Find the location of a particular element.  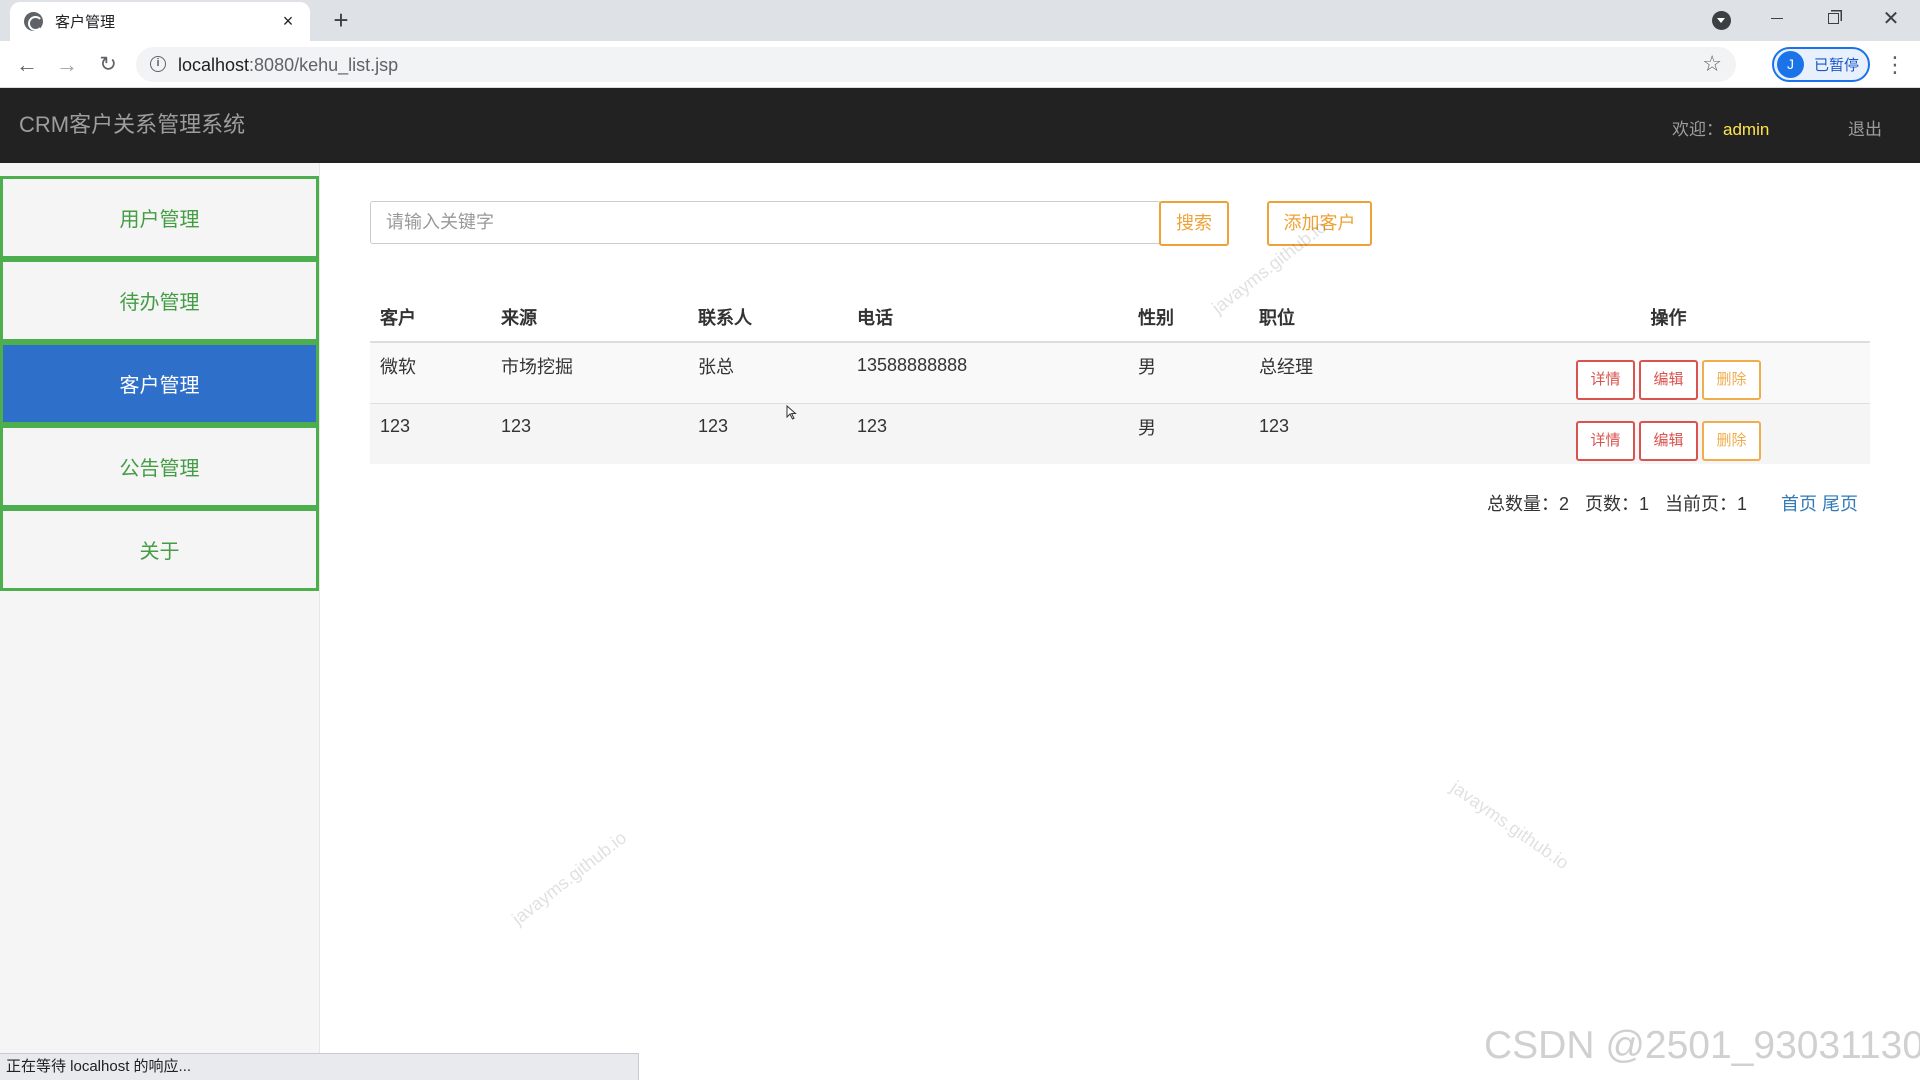

add-customer-button: 添加客户 is located at coordinates (1319, 223).